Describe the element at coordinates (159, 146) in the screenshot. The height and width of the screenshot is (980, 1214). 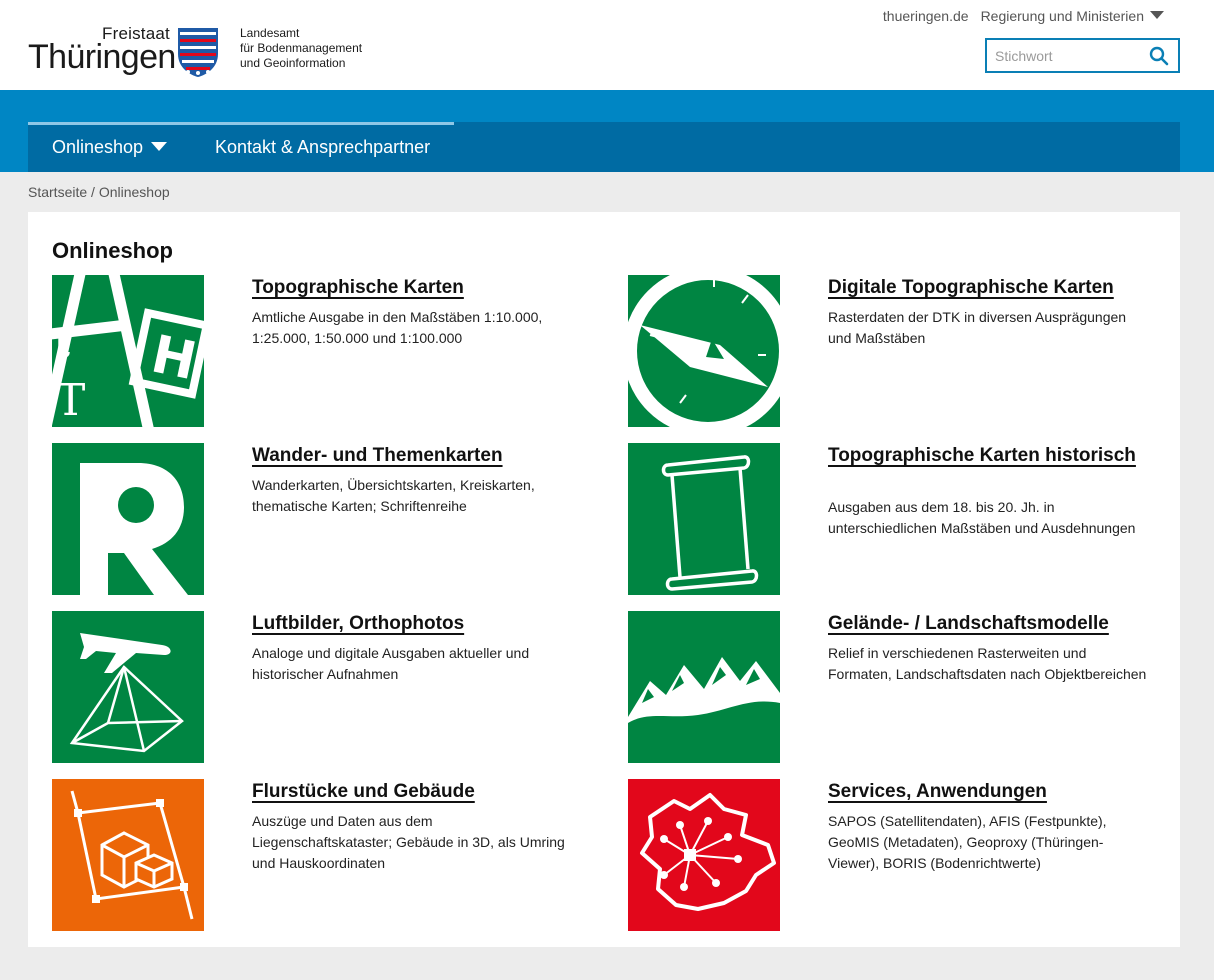
I see `chevron-down-icon` at that location.